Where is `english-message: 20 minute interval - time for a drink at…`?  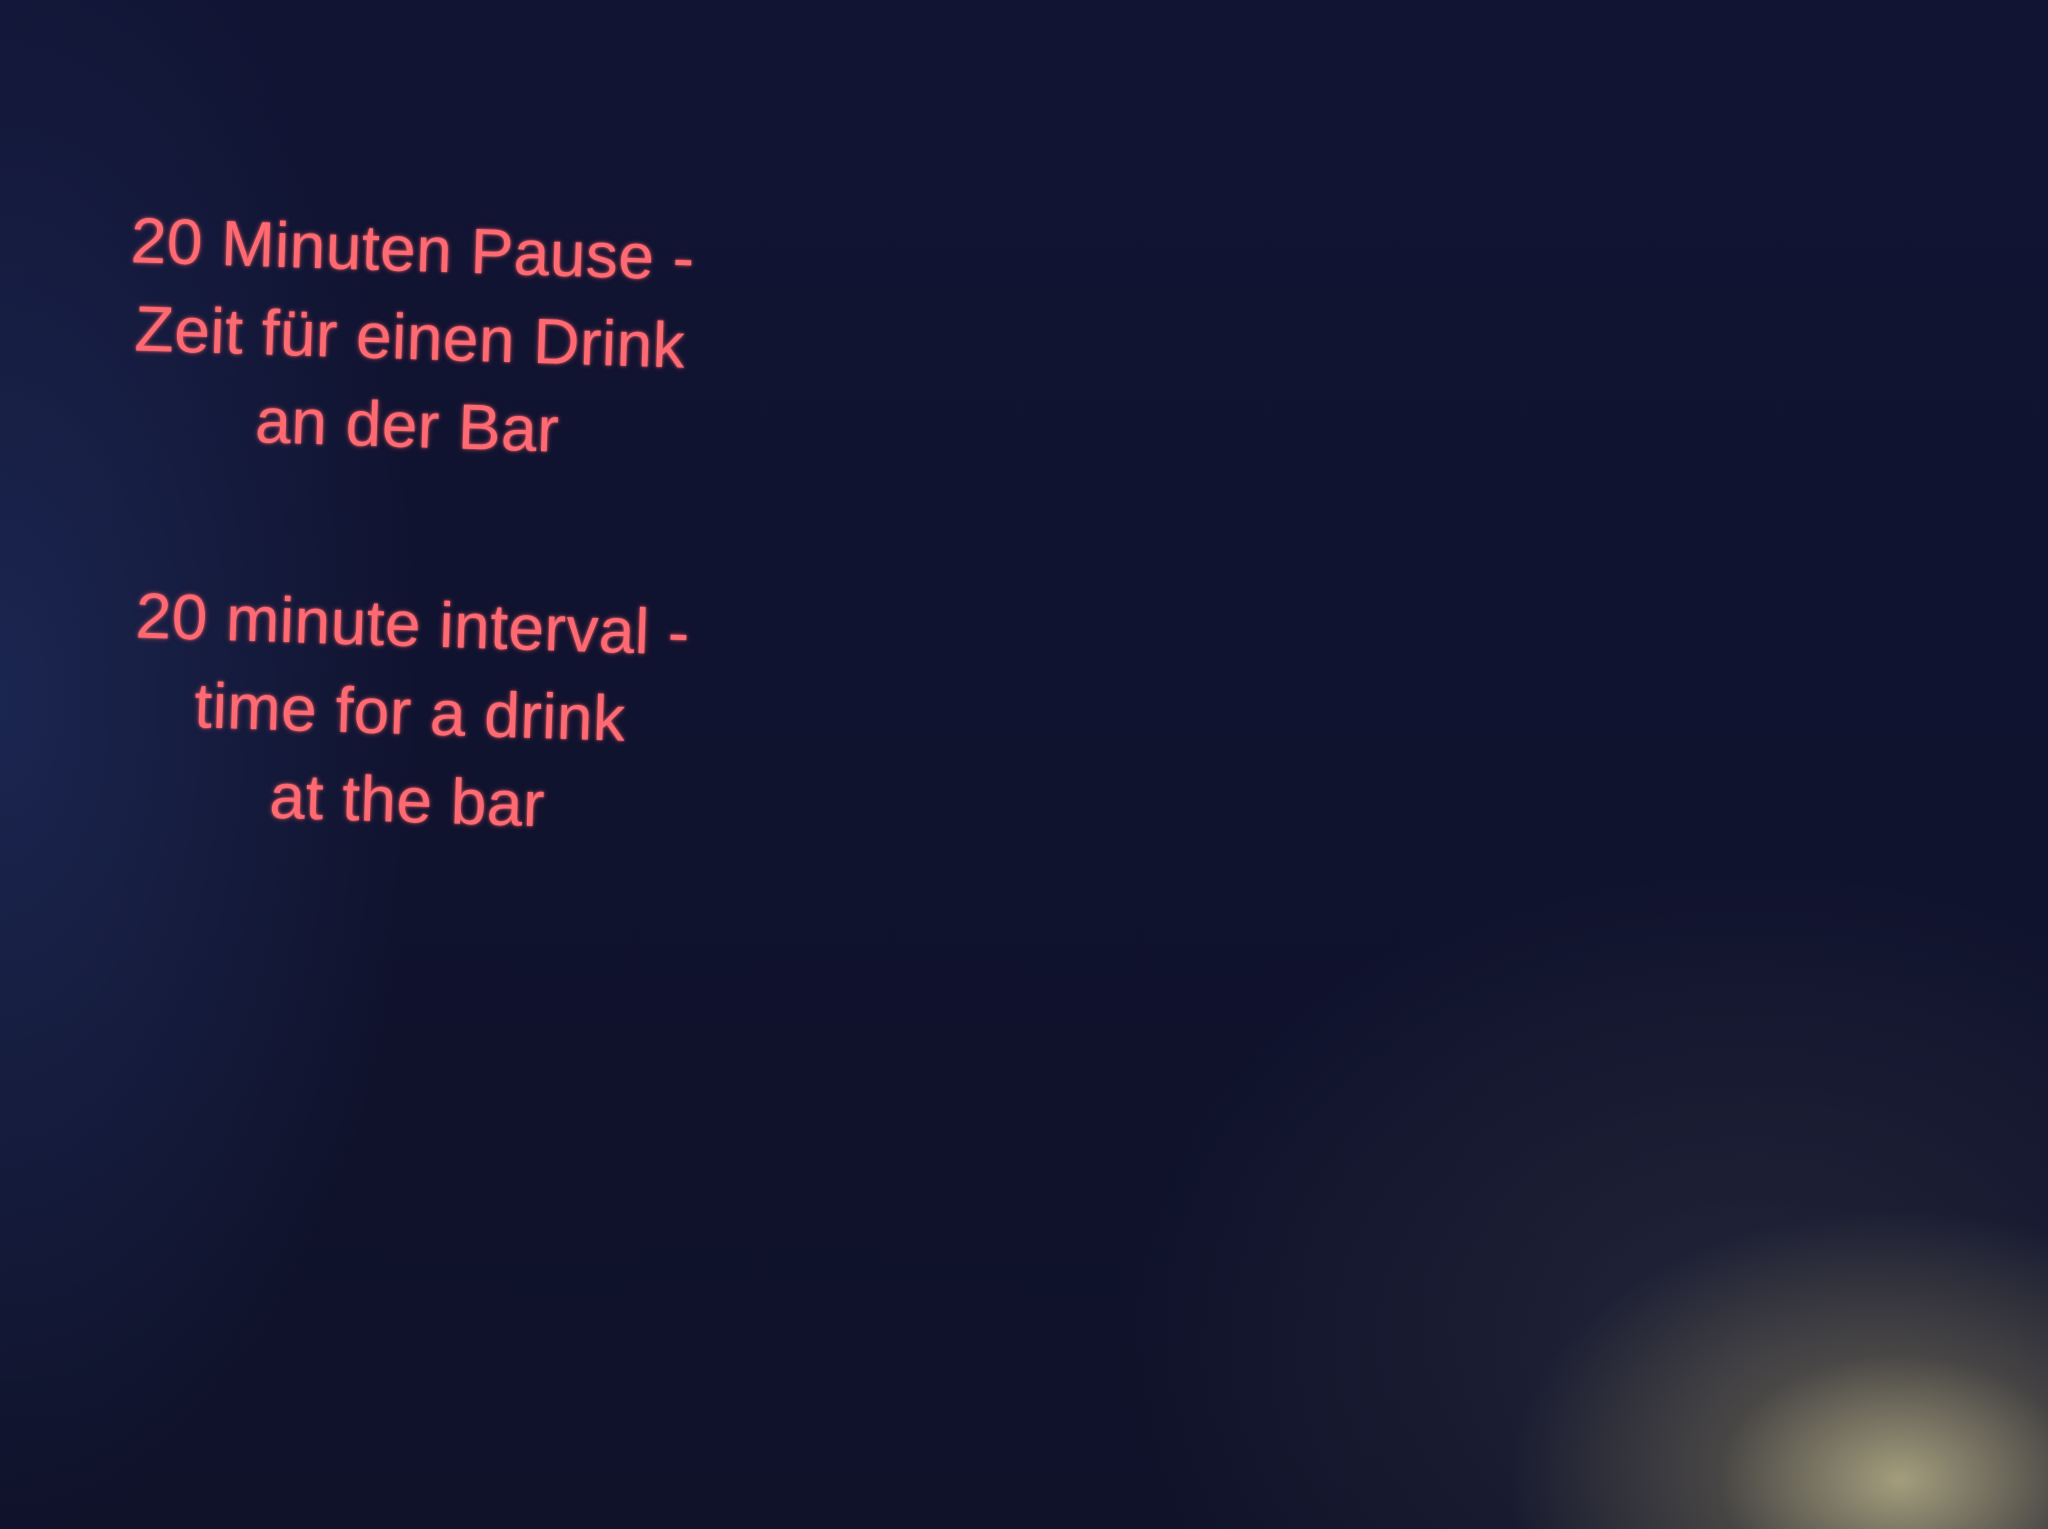 english-message: 20 minute interval - time for a drink at… is located at coordinates (410, 712).